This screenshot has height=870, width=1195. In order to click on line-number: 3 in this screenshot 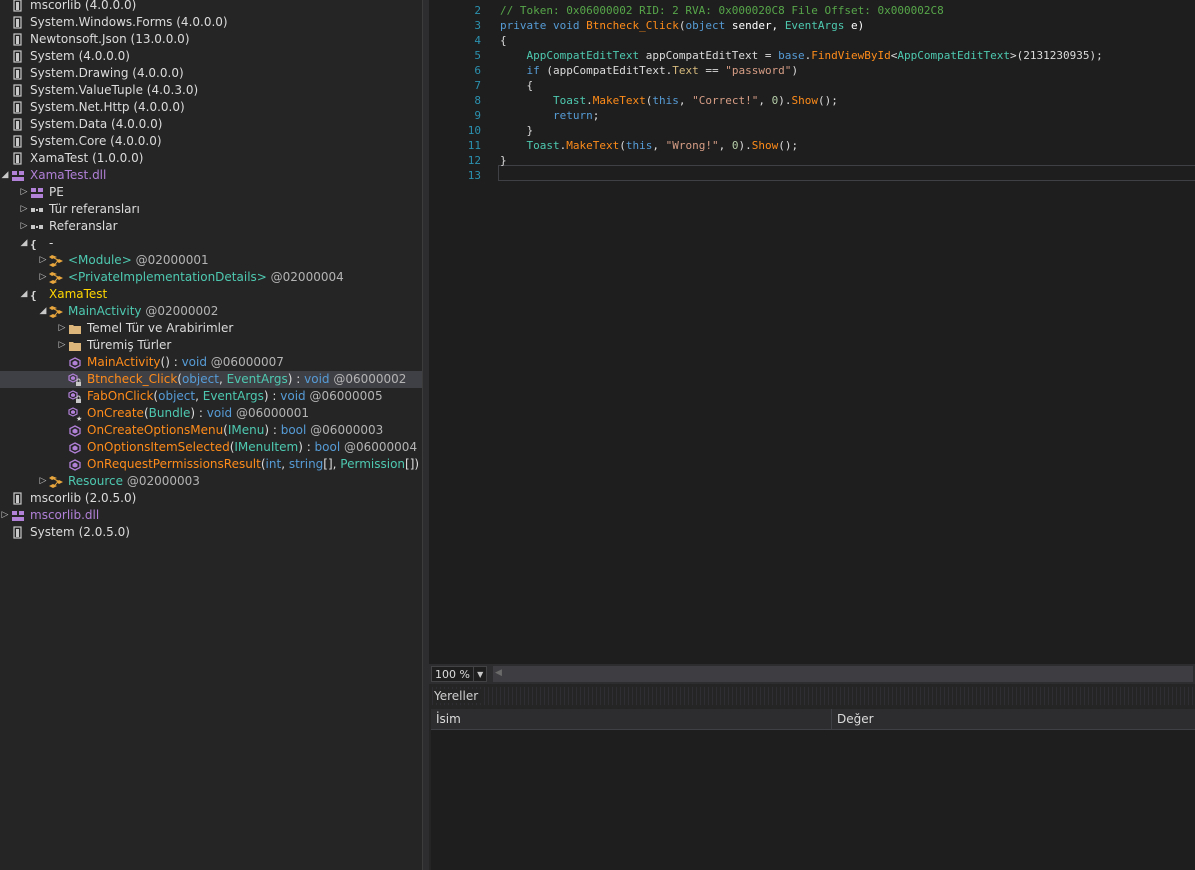, I will do `click(477, 25)`.